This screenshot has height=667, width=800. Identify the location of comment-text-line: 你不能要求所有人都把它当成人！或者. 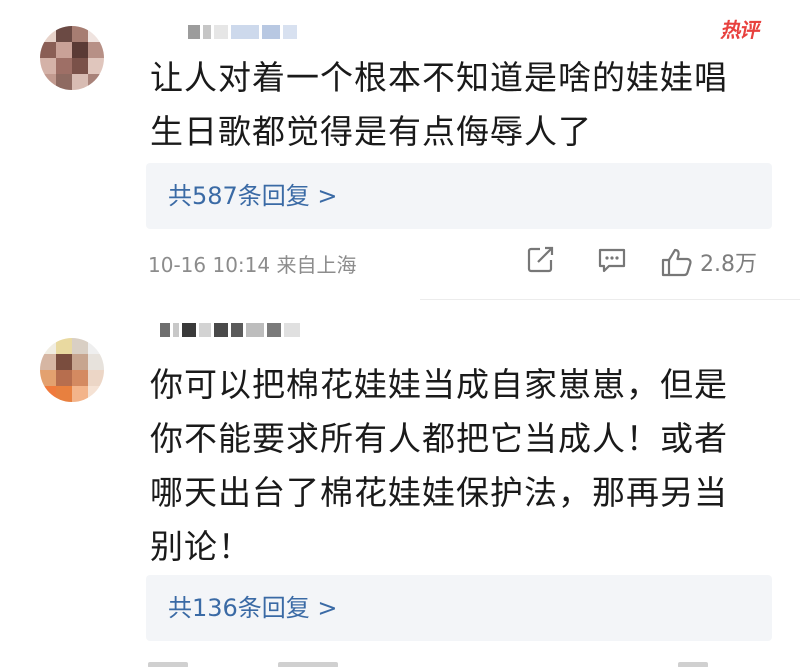
(439, 438).